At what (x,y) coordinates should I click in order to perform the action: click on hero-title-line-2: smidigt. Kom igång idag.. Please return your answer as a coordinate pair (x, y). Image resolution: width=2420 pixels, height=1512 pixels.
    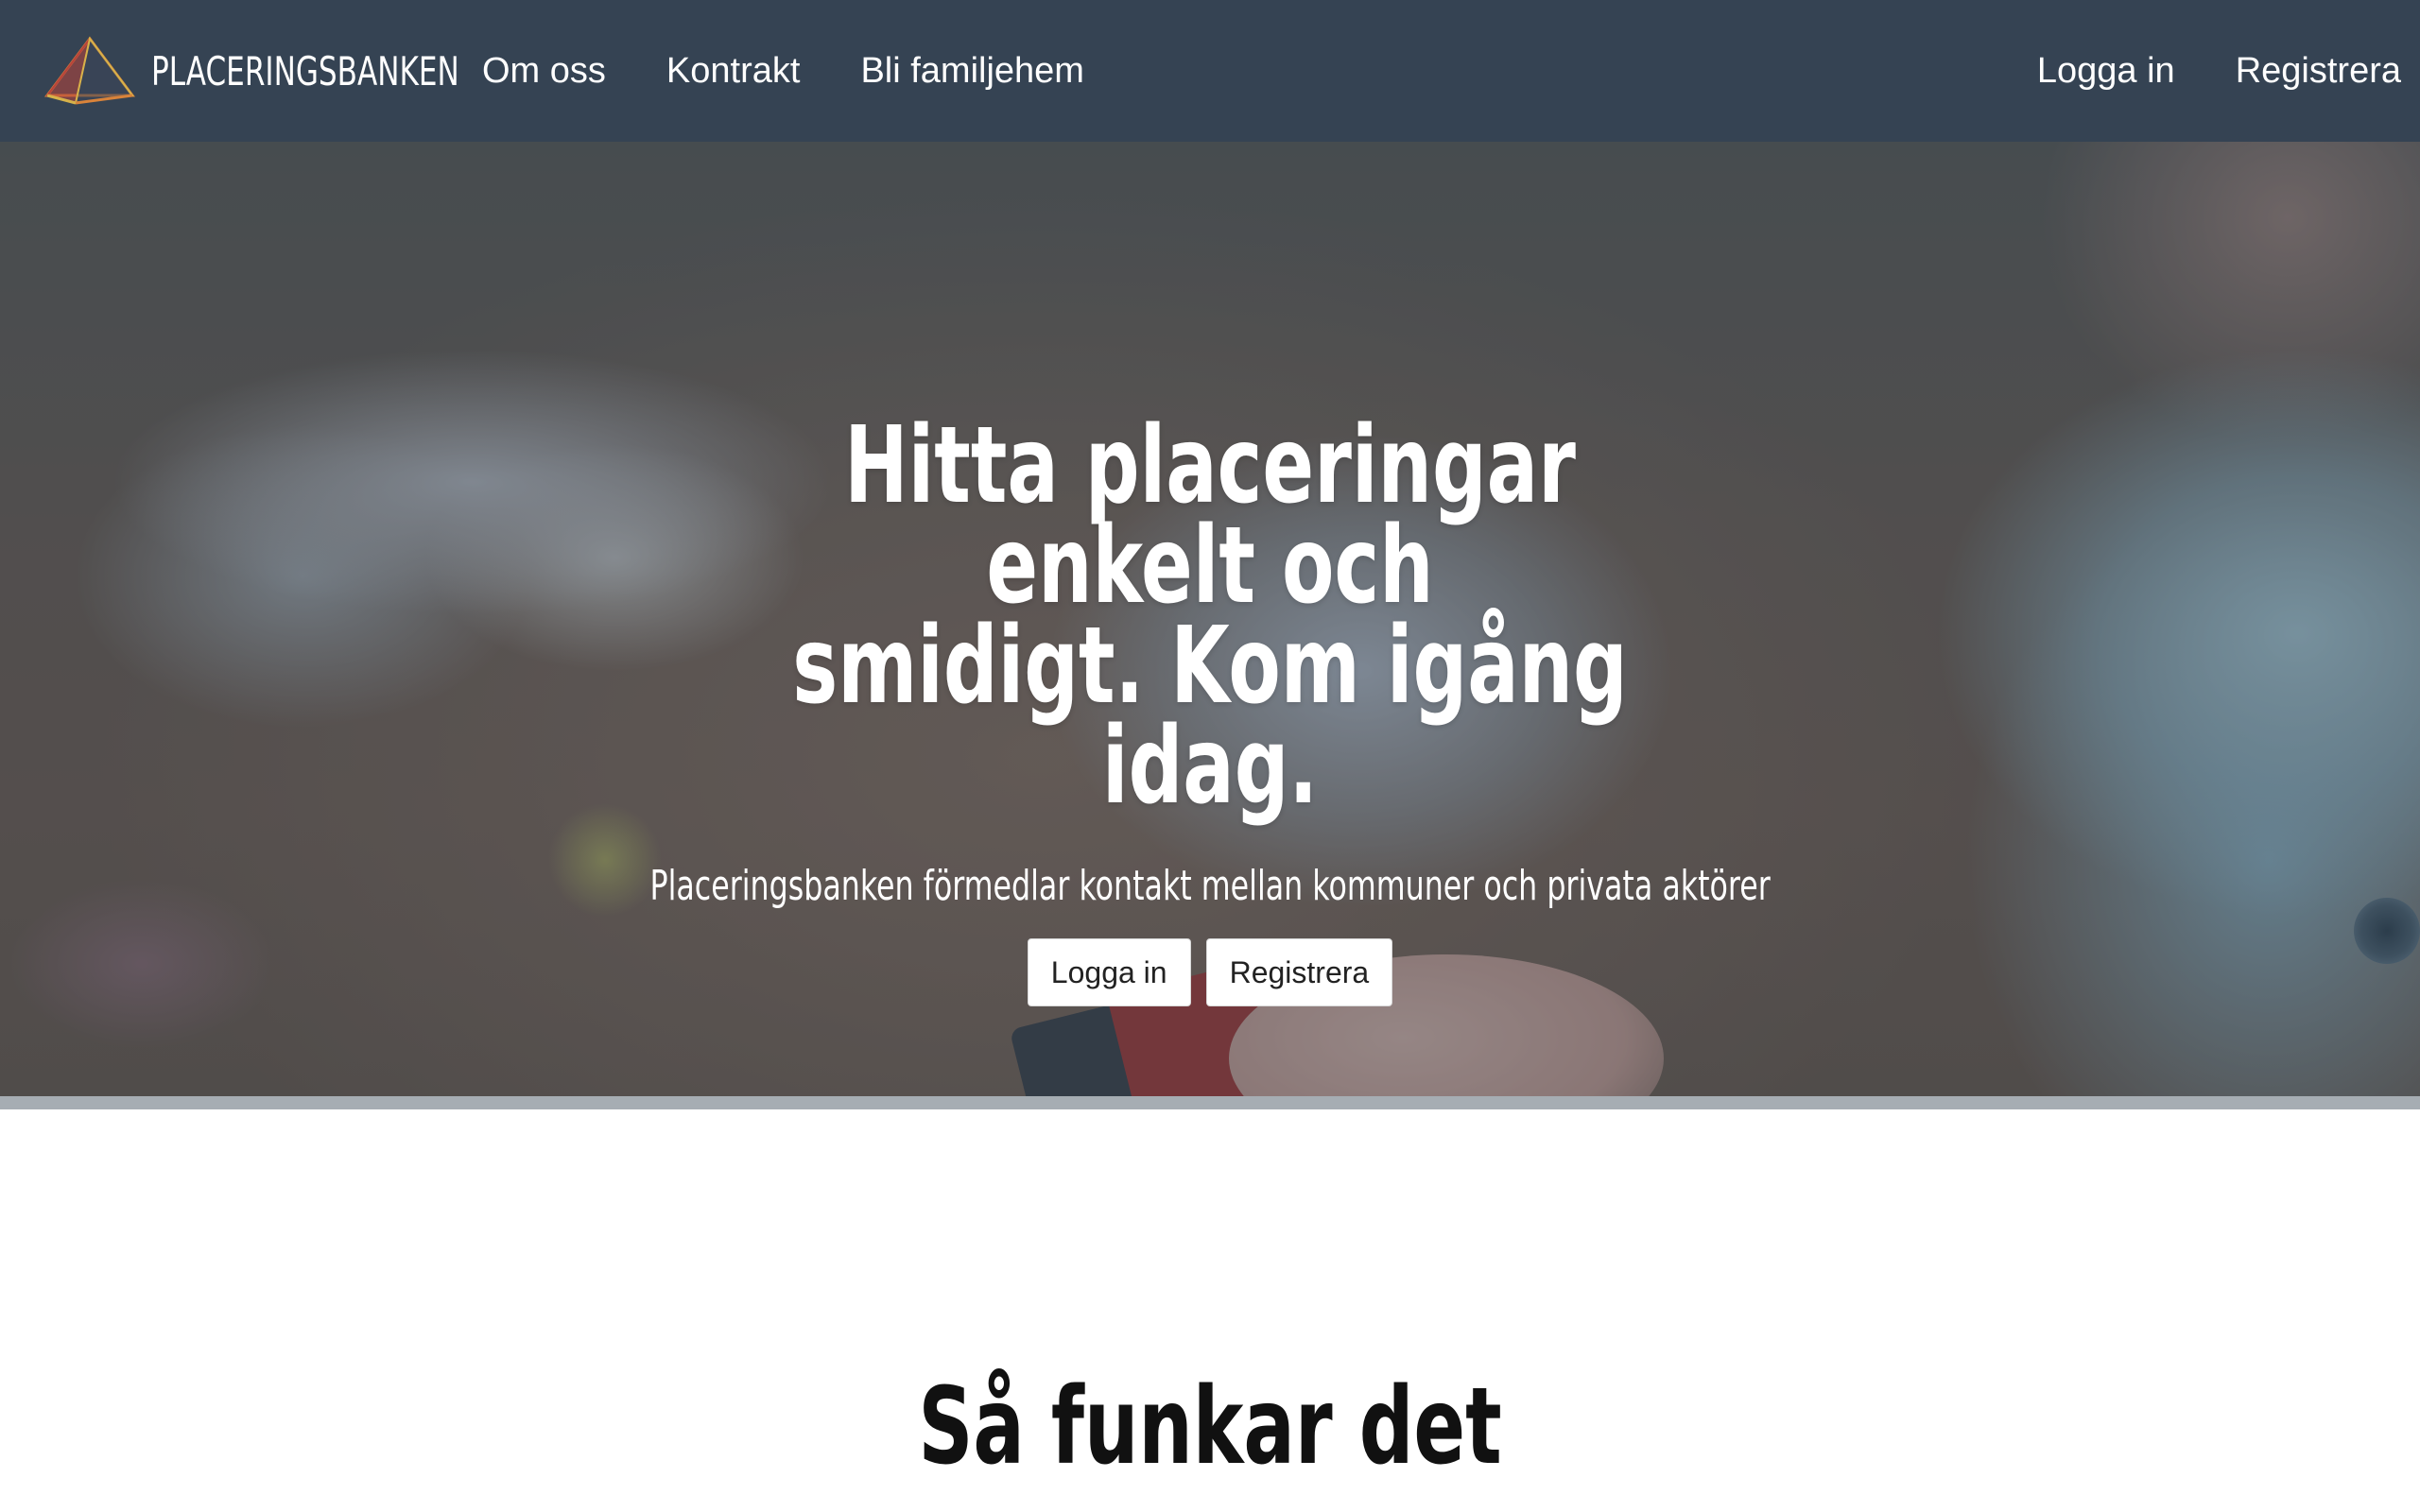
    Looking at the image, I should click on (1210, 716).